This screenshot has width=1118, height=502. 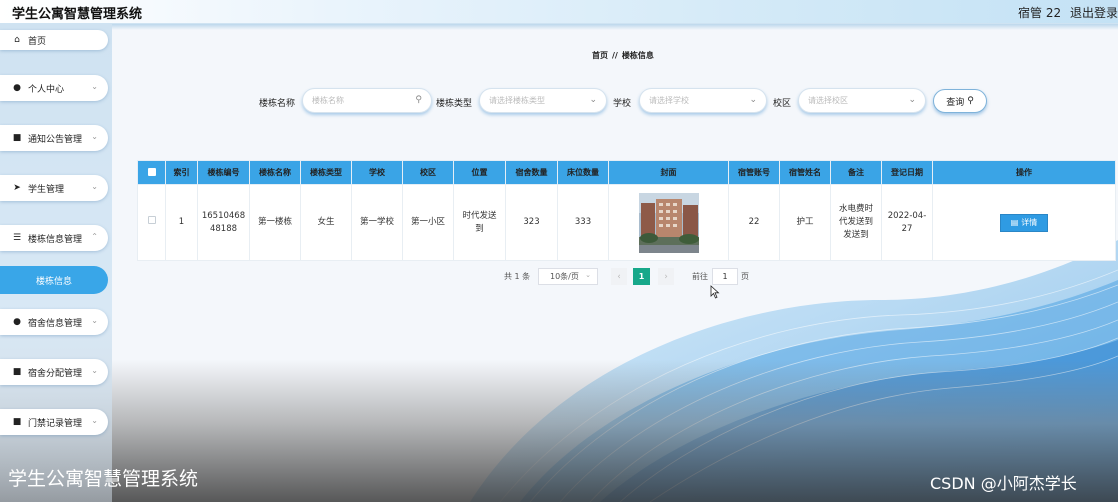 I want to click on sidebar-item-label: 首页, so click(x=37, y=41).